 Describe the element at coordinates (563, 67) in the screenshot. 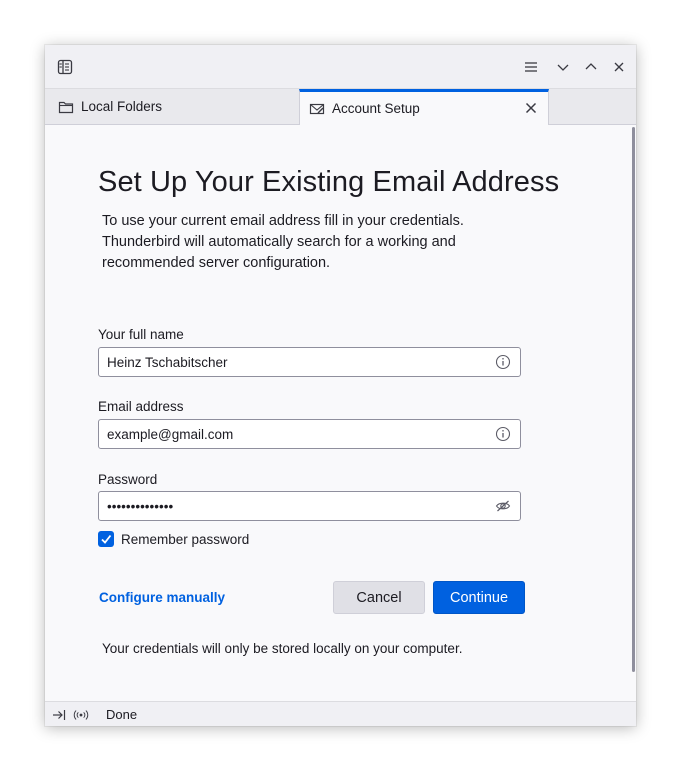

I see `minimize-icon` at that location.